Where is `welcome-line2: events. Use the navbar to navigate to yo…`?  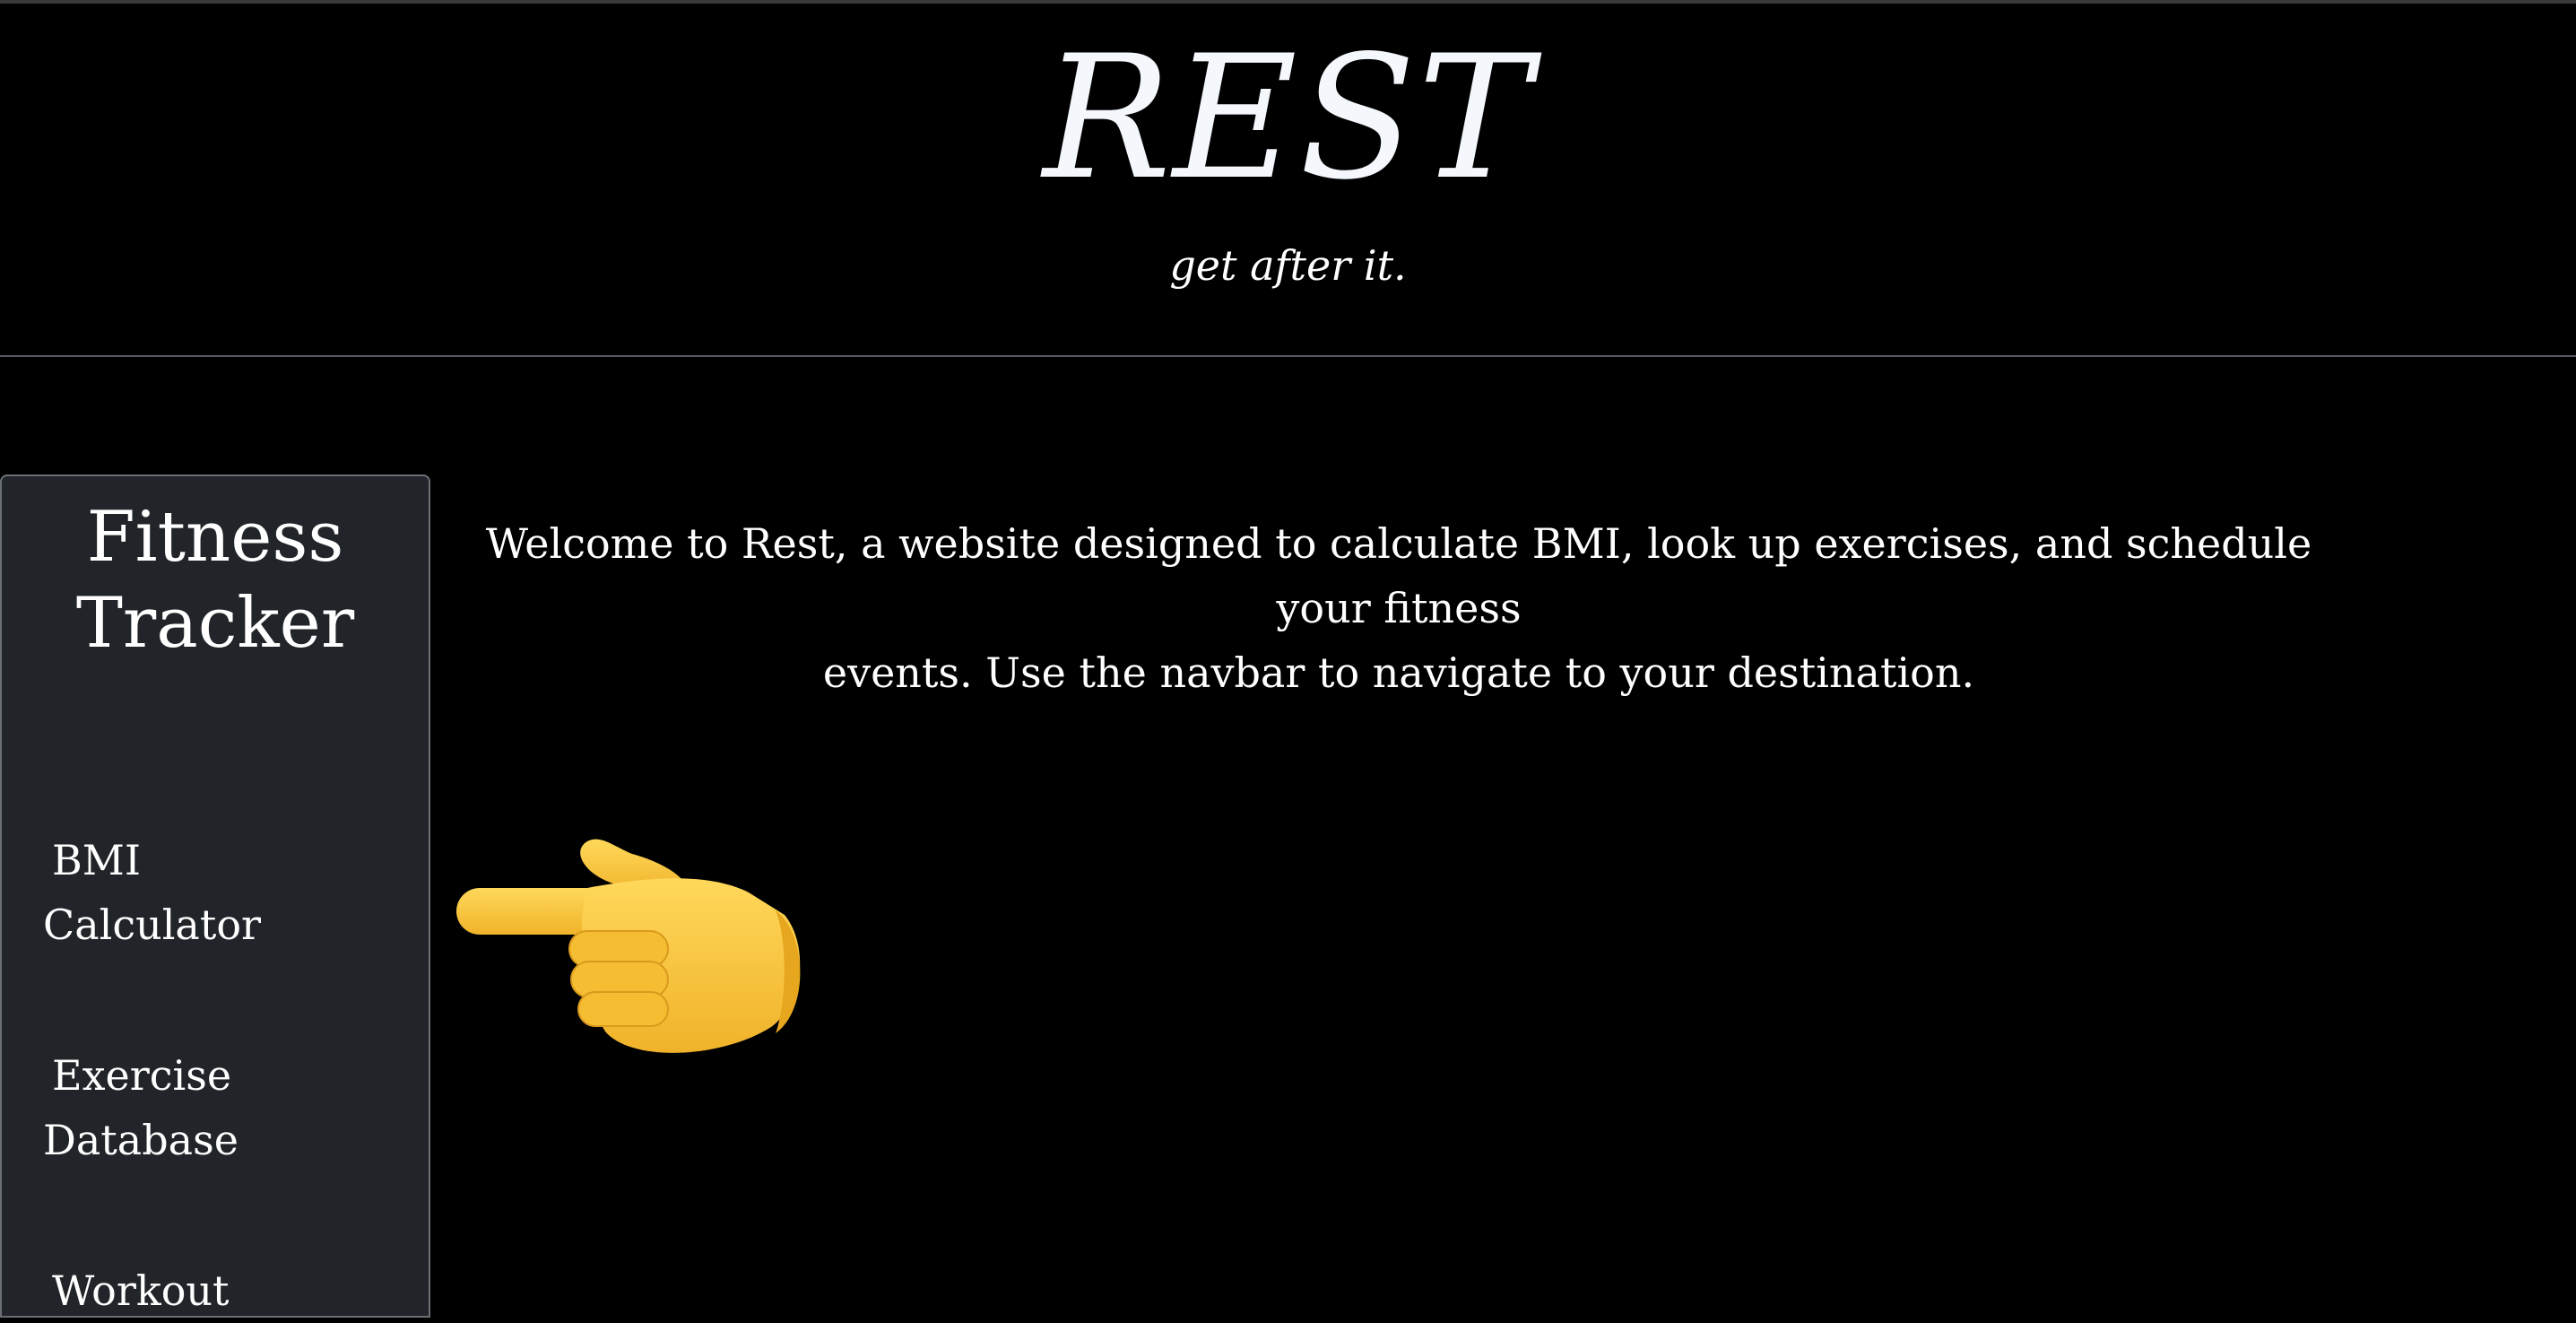
welcome-line2: events. Use the navbar to navigate to yo… is located at coordinates (1398, 672).